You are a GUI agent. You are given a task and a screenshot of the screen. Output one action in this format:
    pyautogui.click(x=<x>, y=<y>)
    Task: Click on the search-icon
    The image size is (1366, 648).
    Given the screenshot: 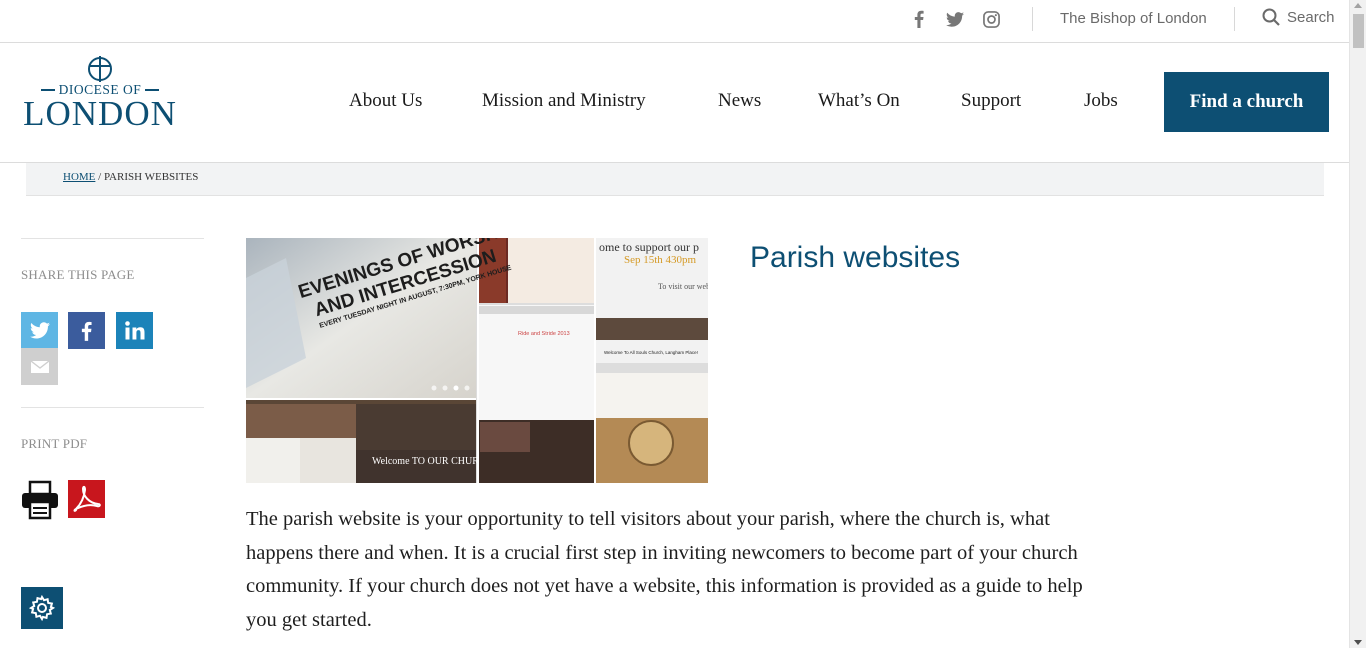 What is the action you would take?
    pyautogui.click(x=1271, y=17)
    